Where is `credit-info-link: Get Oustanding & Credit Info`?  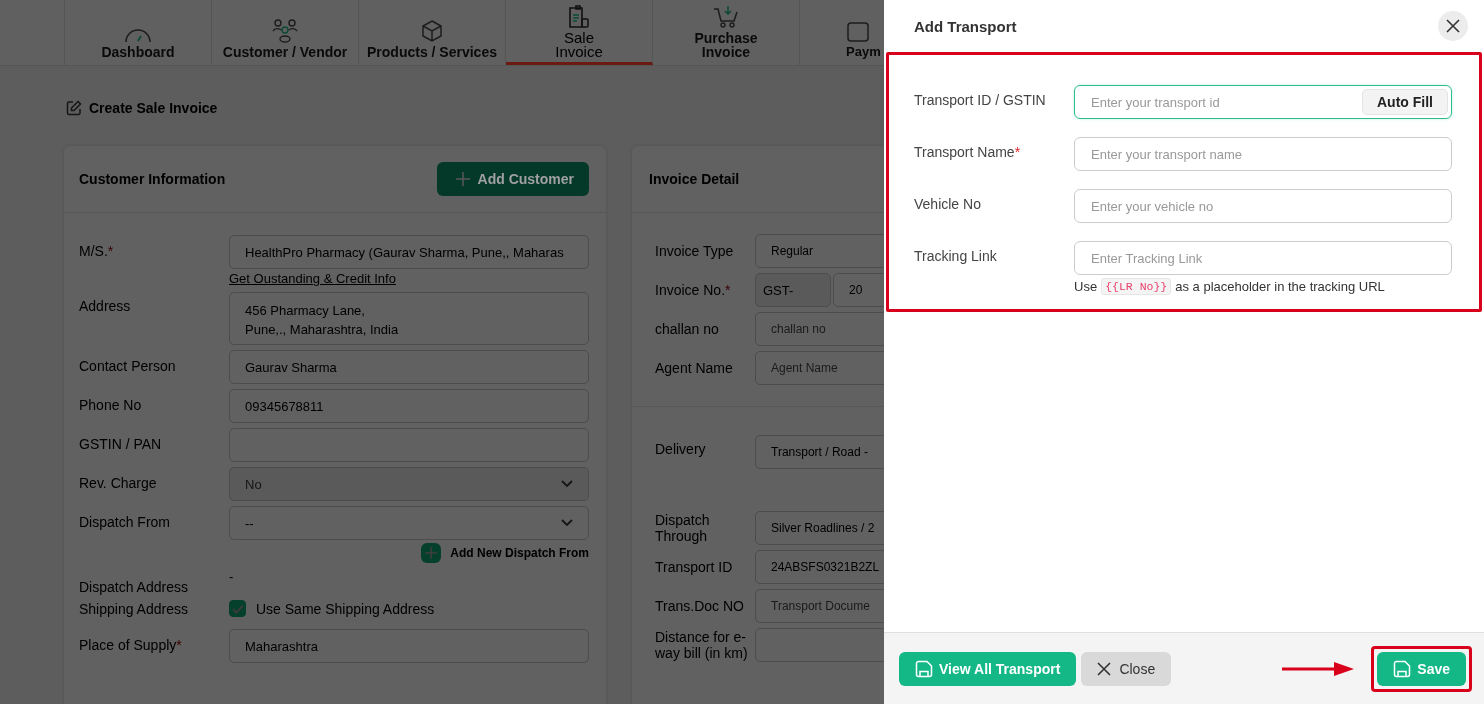
credit-info-link: Get Oustanding & Credit Info is located at coordinates (312, 278).